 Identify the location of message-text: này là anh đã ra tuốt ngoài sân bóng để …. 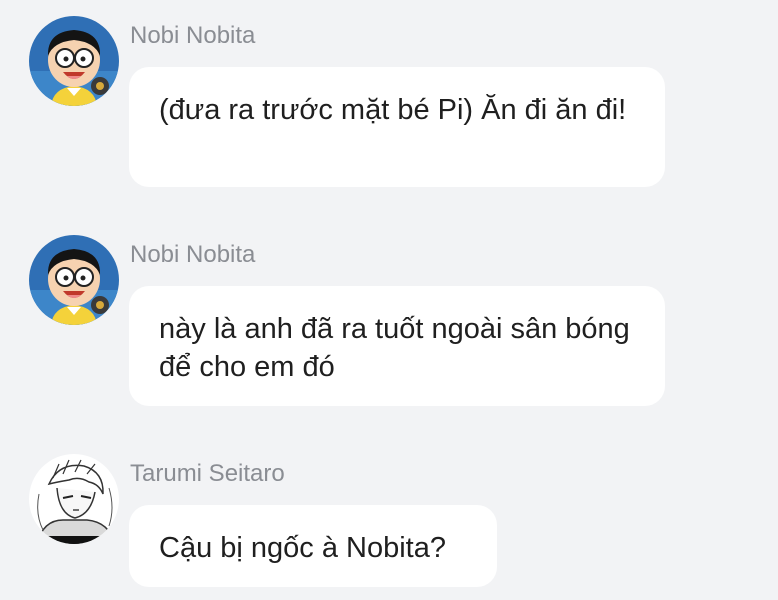
(394, 348).